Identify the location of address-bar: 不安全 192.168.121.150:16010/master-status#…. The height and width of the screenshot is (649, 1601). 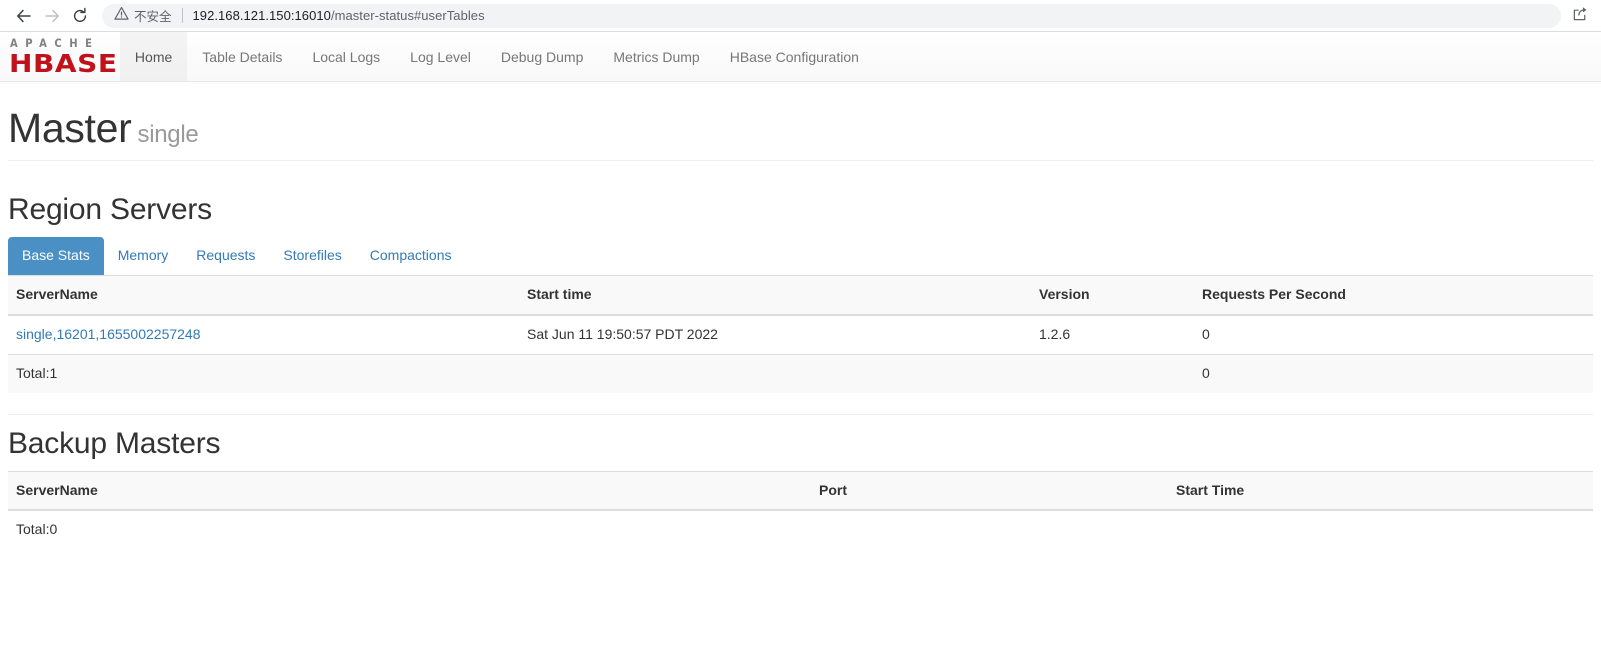
(831, 15).